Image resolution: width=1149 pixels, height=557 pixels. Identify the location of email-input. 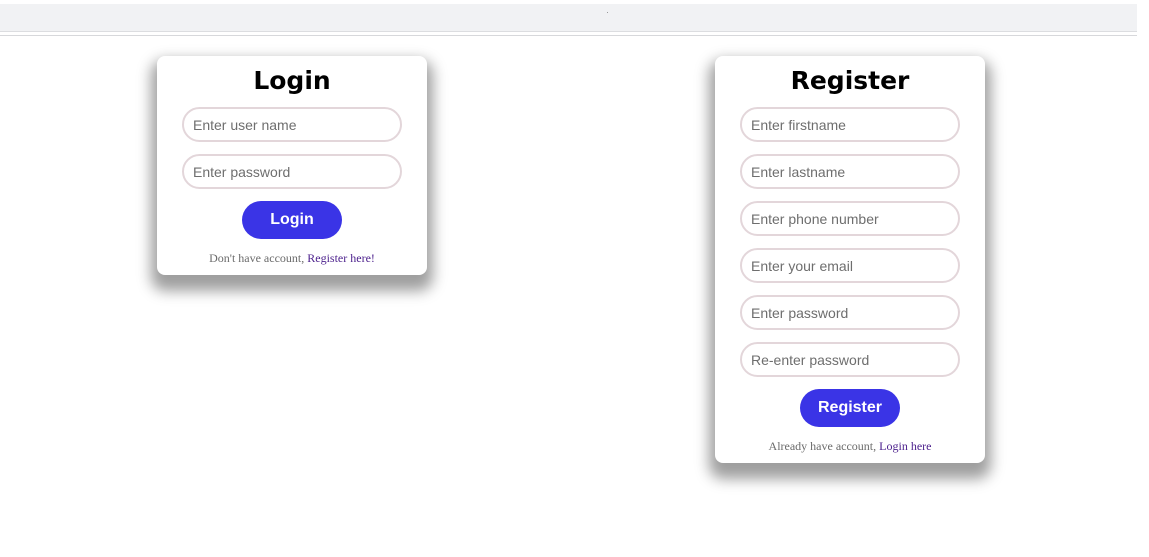
(850, 265).